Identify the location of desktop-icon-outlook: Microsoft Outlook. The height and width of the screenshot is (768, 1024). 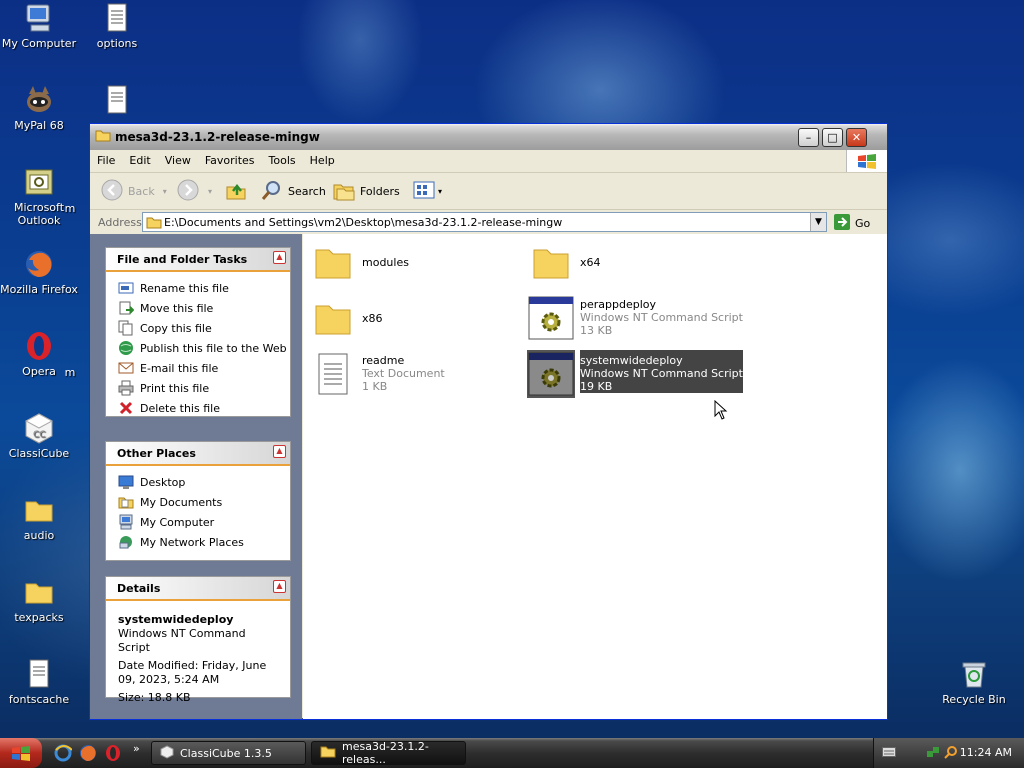
(39, 196).